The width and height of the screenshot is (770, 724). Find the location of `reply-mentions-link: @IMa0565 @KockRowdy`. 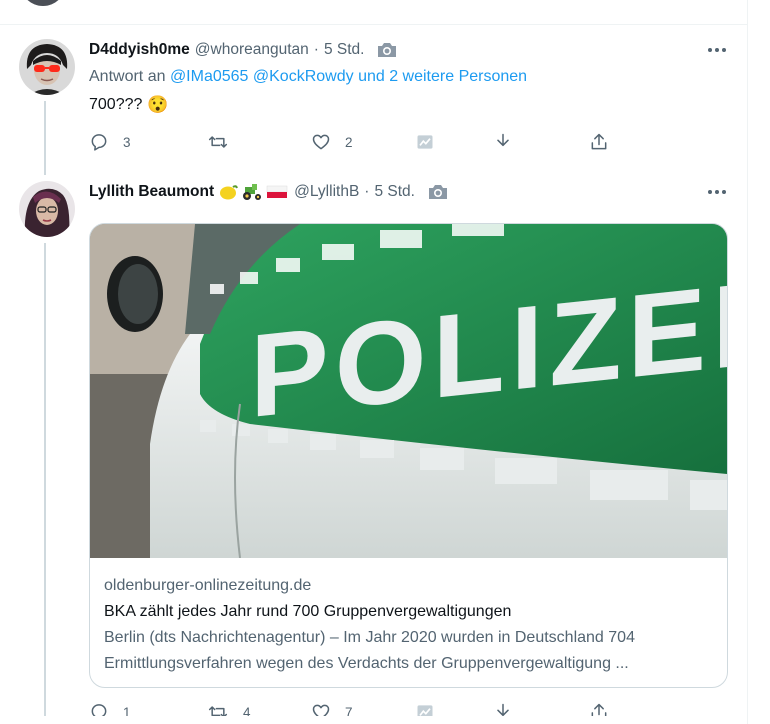

reply-mentions-link: @IMa0565 @KockRowdy is located at coordinates (262, 76).